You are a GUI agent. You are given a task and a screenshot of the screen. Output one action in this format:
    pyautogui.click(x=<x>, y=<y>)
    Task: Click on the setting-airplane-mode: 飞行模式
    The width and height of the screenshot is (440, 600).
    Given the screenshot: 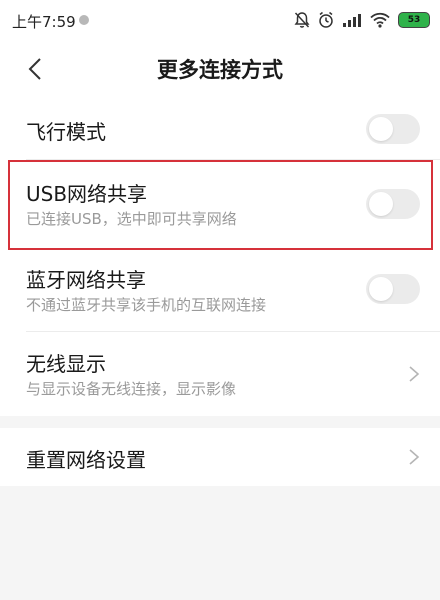 What is the action you would take?
    pyautogui.click(x=220, y=129)
    